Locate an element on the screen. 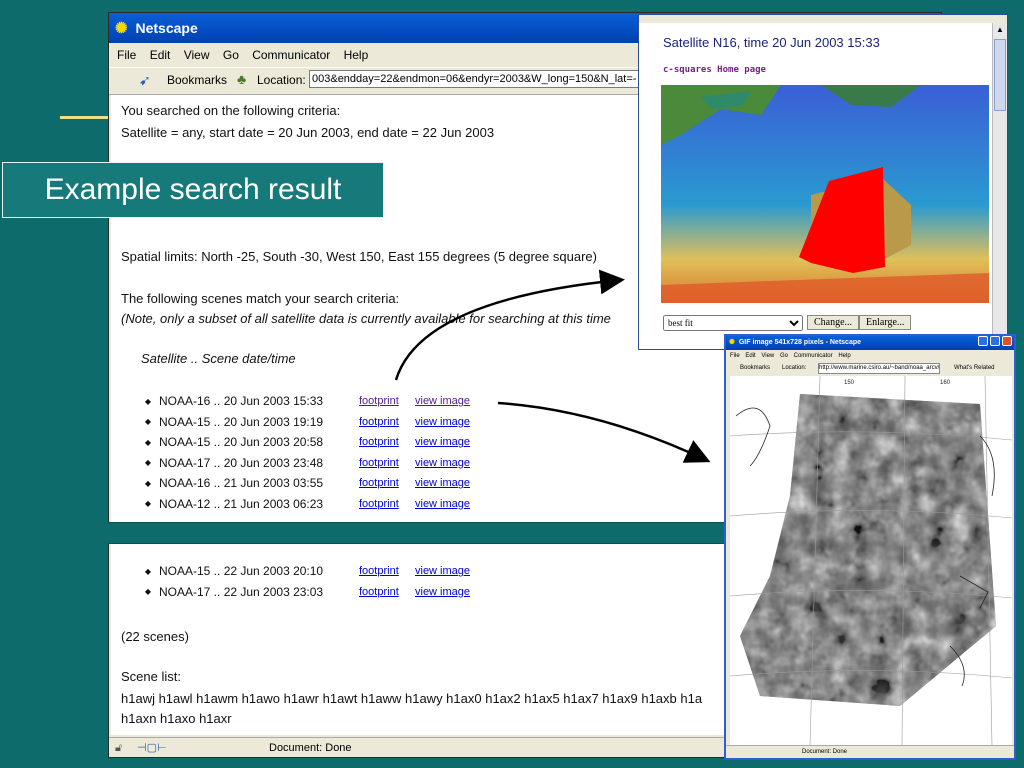  menu-view: View is located at coordinates (197, 55).